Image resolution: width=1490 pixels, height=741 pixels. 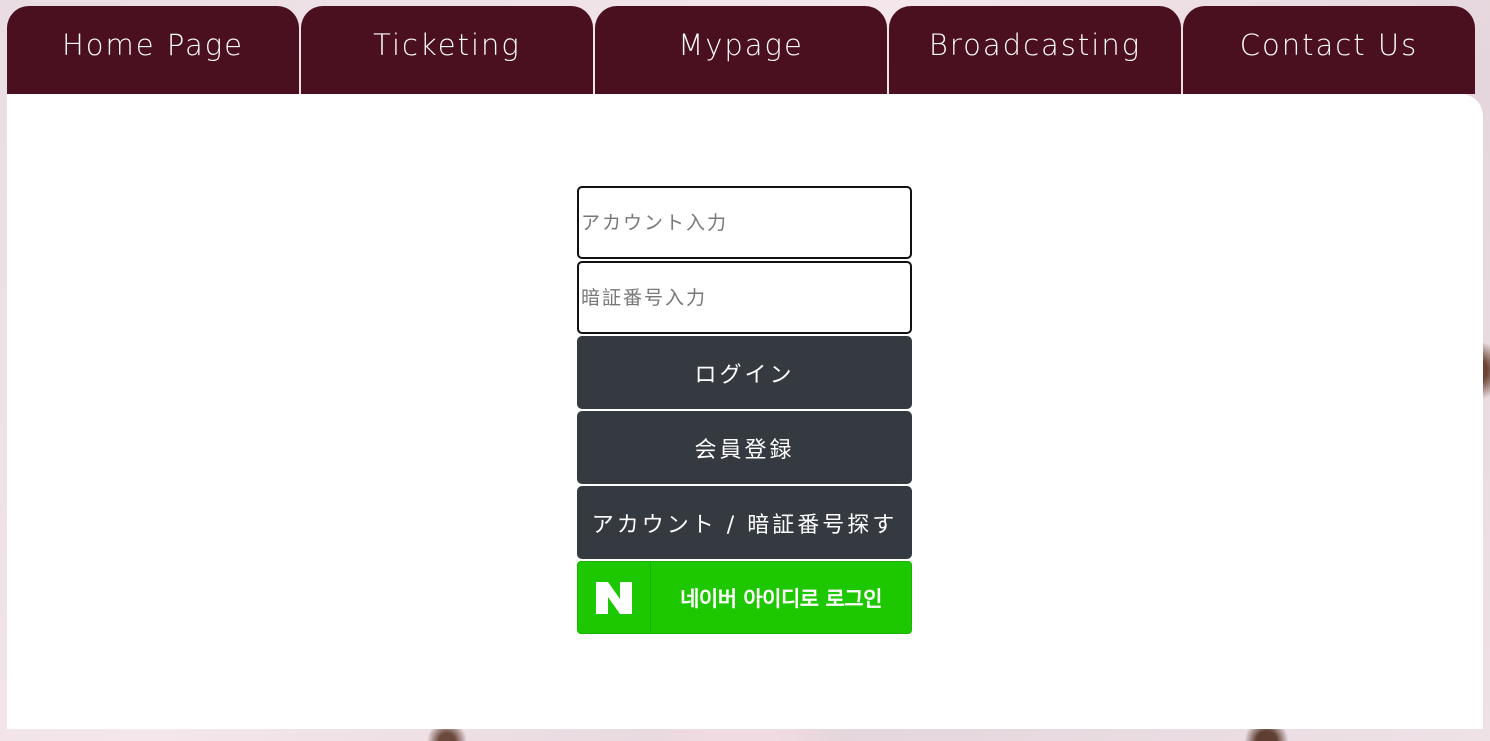 I want to click on login-form: ログイン 会員登録 アカウント / 暗証番号探す 네이버 아이디로 로그인, so click(x=744, y=410).